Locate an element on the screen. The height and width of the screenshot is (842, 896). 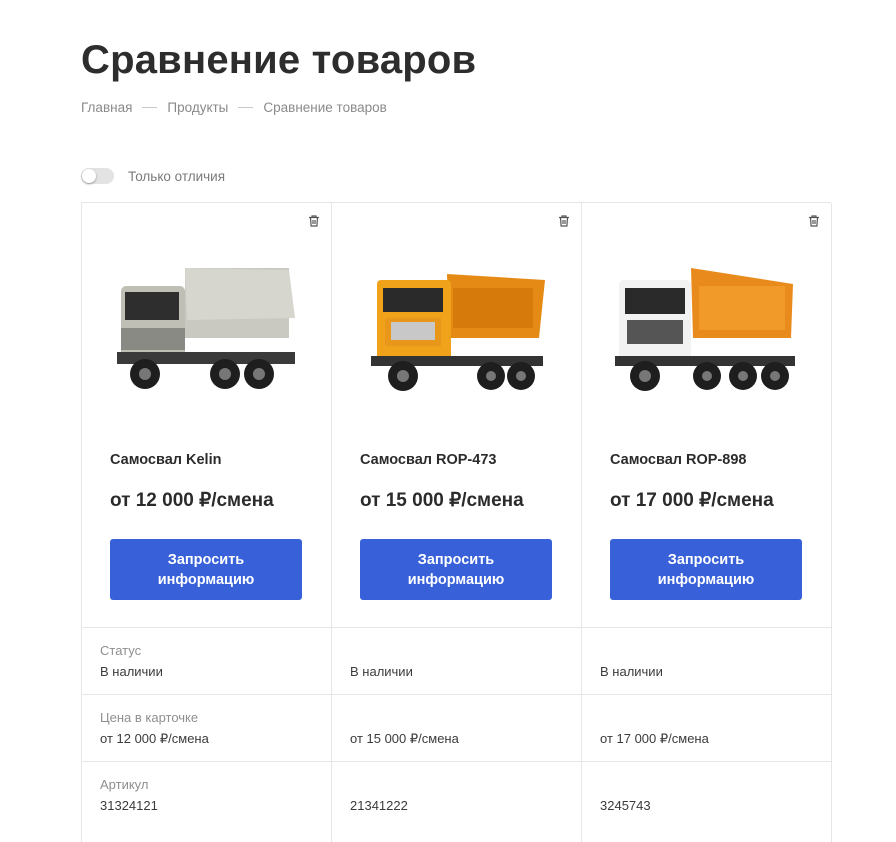
product-image-white-orange-dump-truck is located at coordinates (705, 329).